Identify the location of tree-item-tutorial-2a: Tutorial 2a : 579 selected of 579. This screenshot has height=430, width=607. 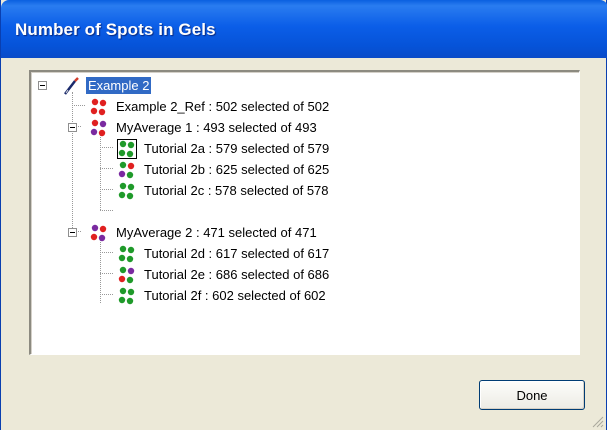
(224, 148).